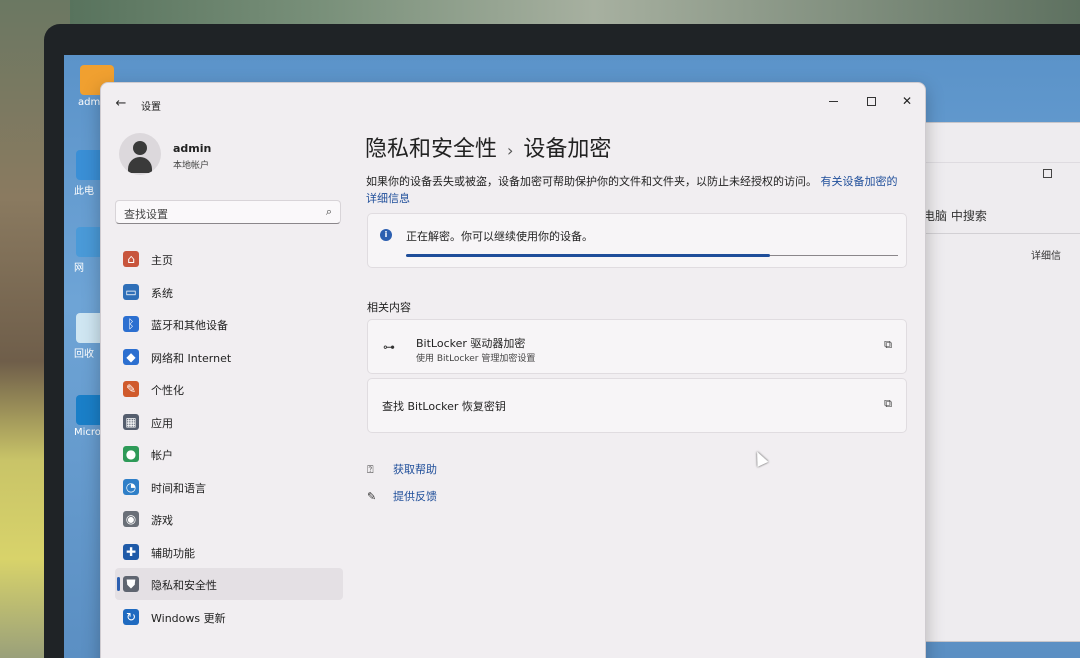 Image resolution: width=1080 pixels, height=658 pixels. What do you see at coordinates (191, 358) in the screenshot?
I see `sidebar-item-label: 网络和 Internet` at bounding box center [191, 358].